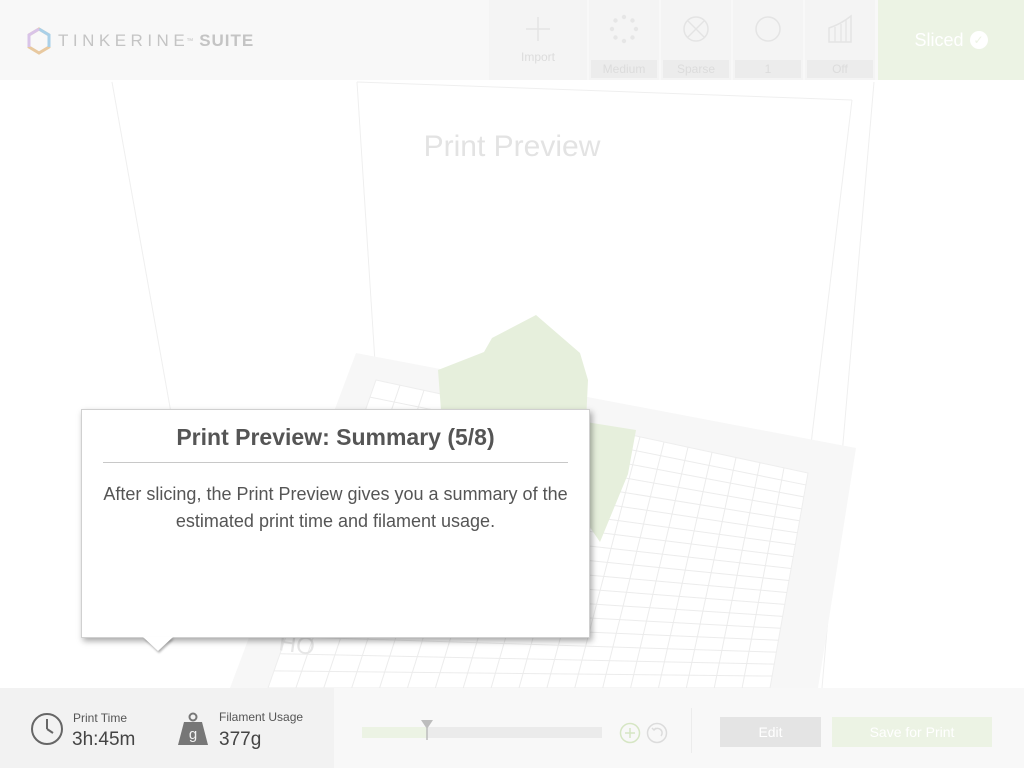  What do you see at coordinates (335, 462) in the screenshot?
I see `tooltip-divider` at bounding box center [335, 462].